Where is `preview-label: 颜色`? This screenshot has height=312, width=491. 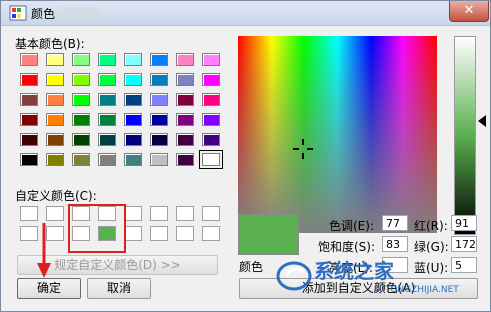 preview-label: 颜色 is located at coordinates (251, 267).